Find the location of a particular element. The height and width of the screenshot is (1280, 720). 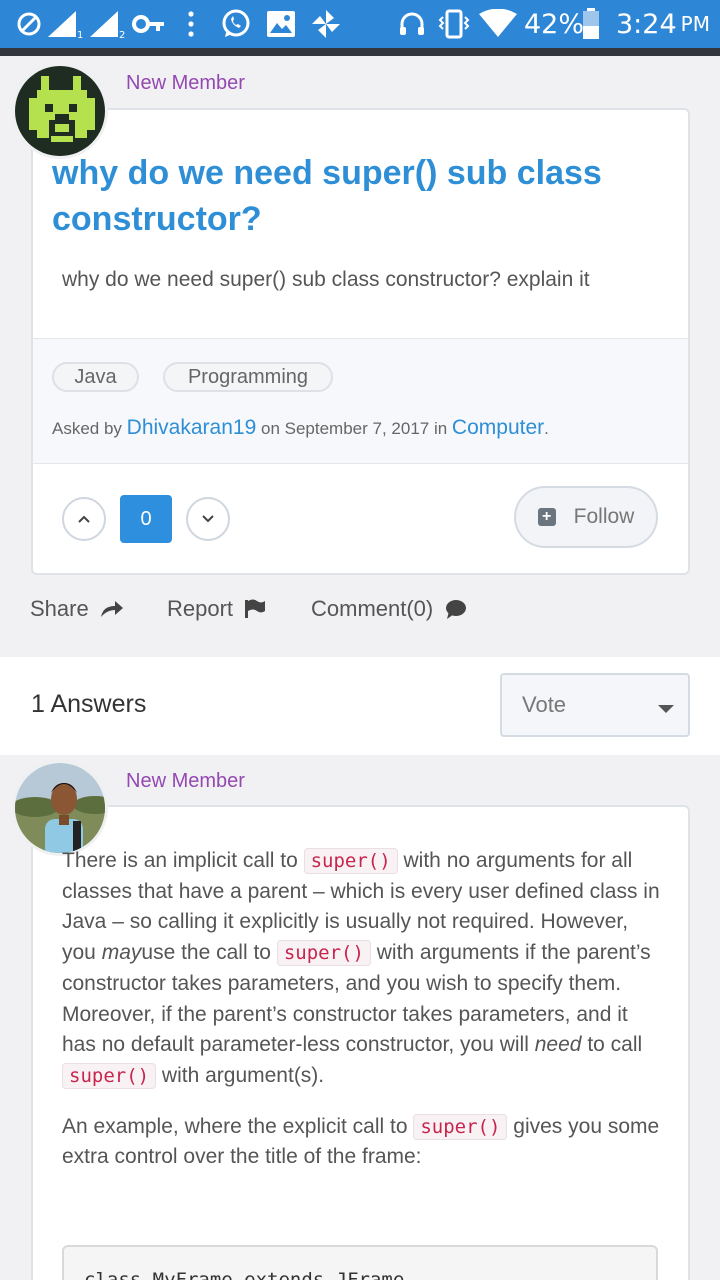

share-button: Share is located at coordinates (77, 609).